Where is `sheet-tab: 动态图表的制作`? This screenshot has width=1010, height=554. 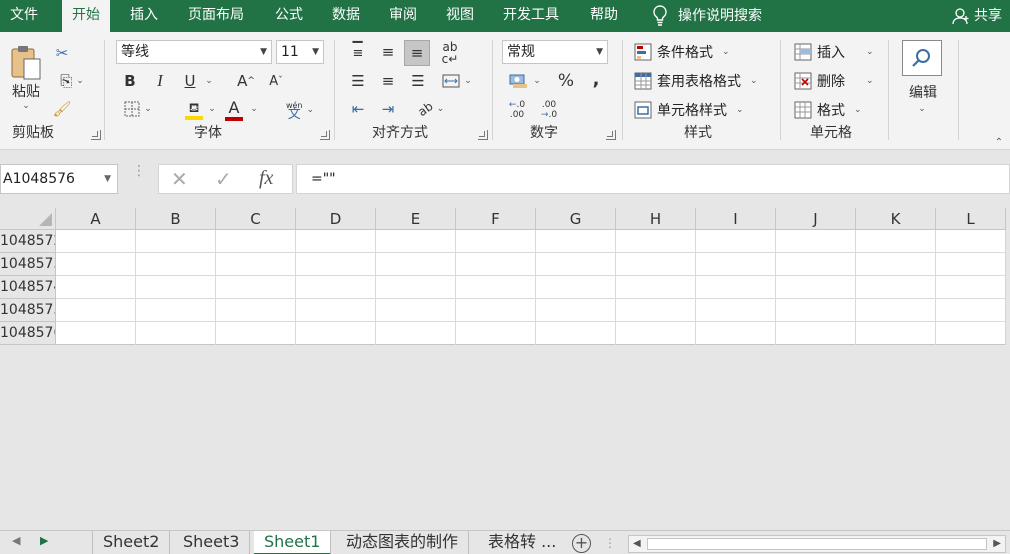 sheet-tab: 动态图表的制作 is located at coordinates (403, 542).